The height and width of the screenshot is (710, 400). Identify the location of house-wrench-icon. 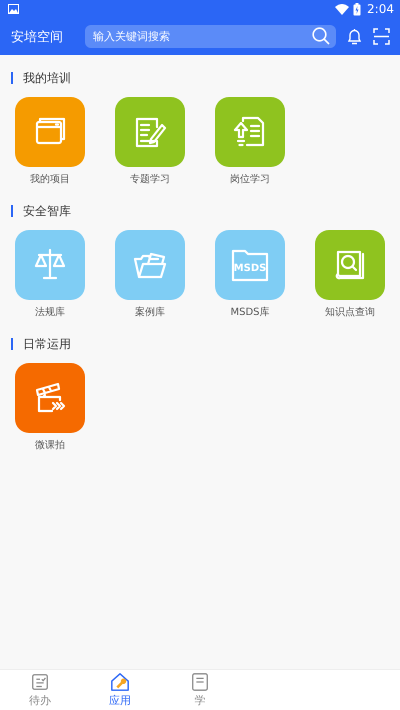
(120, 682).